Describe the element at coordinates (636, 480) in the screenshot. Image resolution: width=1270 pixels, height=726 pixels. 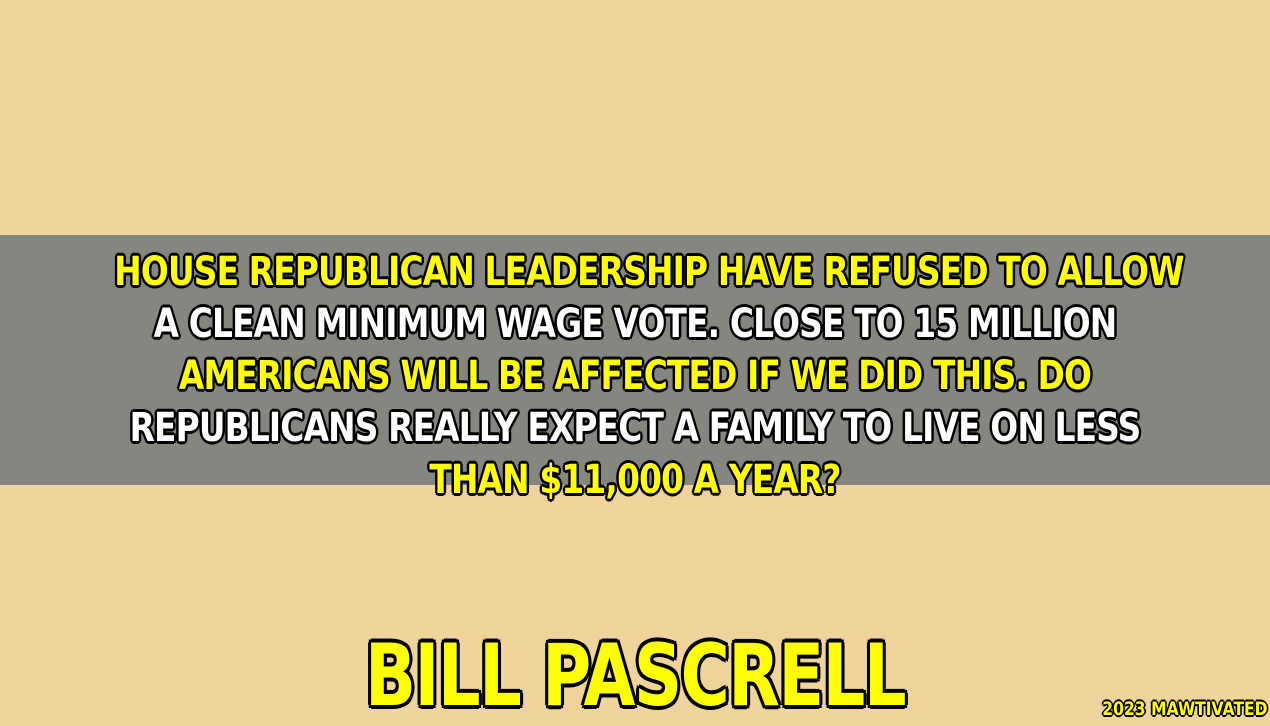
I see `quote-line-5: THAN $11,000 A YEAR?` at that location.